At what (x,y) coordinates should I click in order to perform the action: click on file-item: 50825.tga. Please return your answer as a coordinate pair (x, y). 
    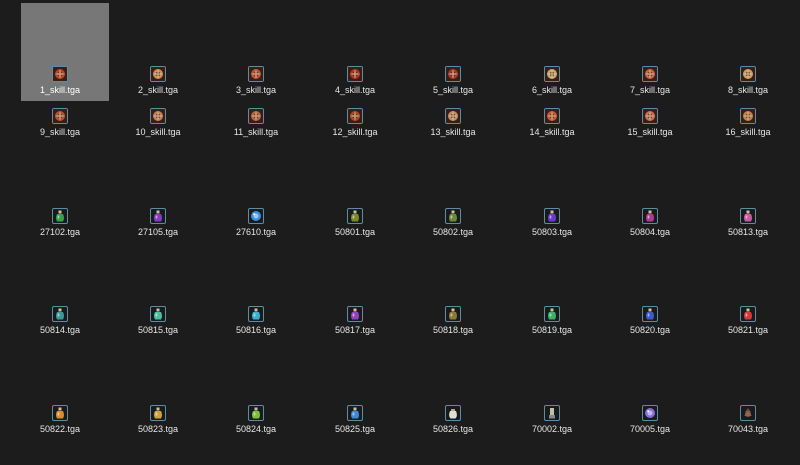
    Looking at the image, I should click on (355, 420).